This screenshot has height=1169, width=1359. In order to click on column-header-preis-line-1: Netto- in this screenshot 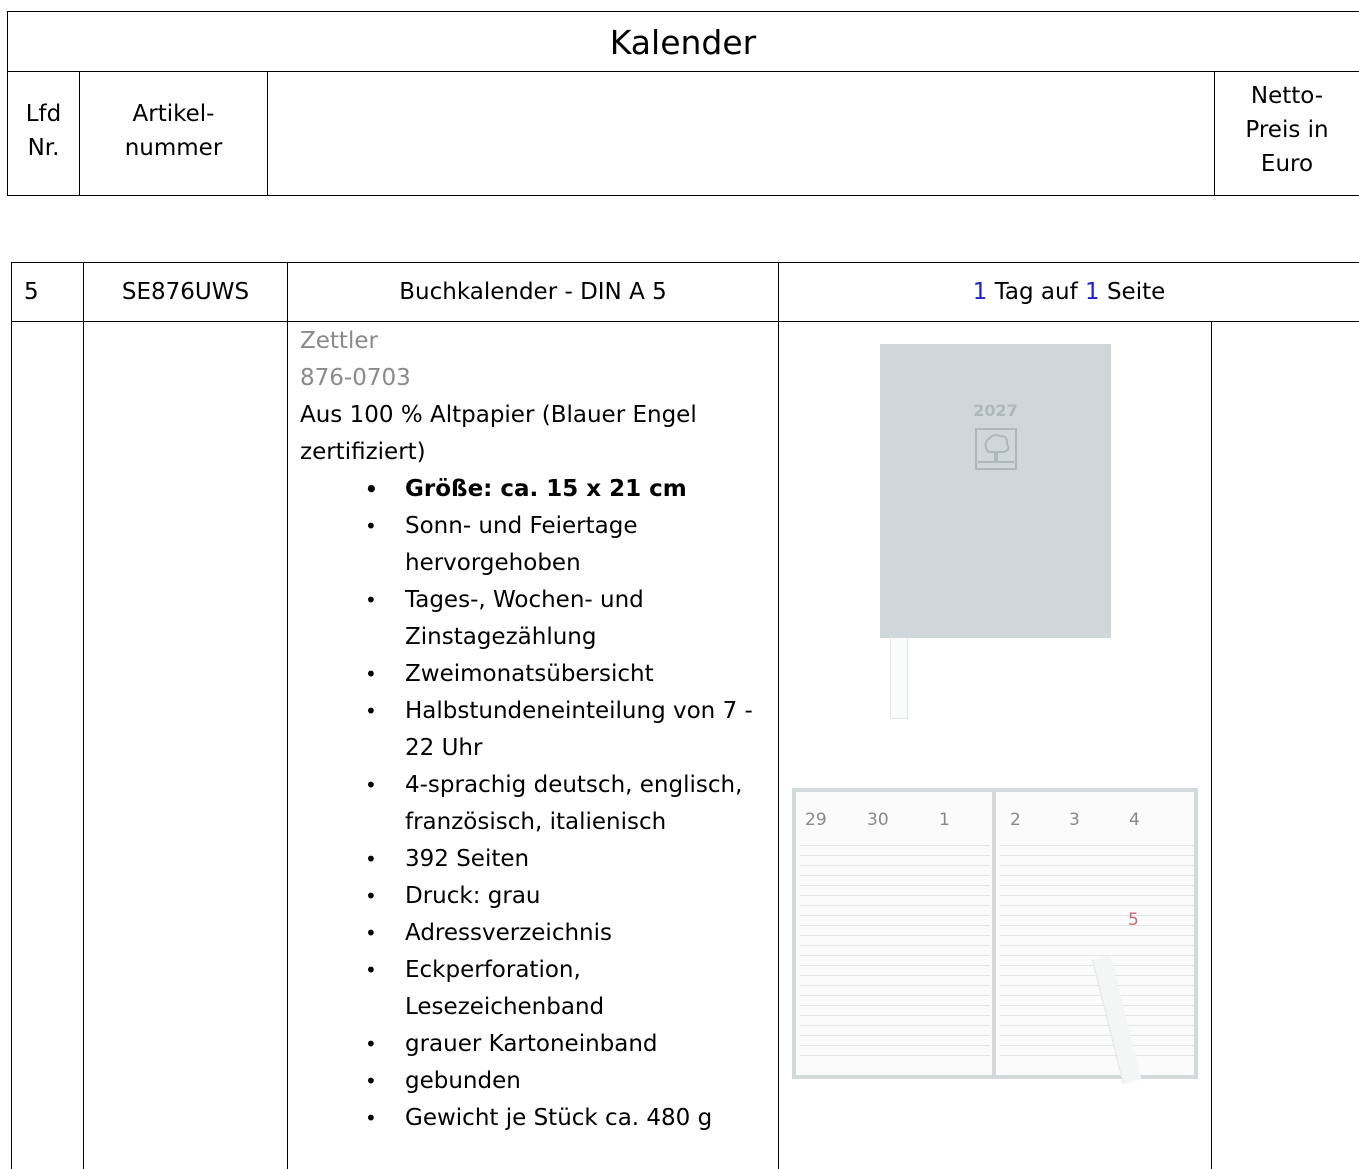, I will do `click(1287, 96)`.